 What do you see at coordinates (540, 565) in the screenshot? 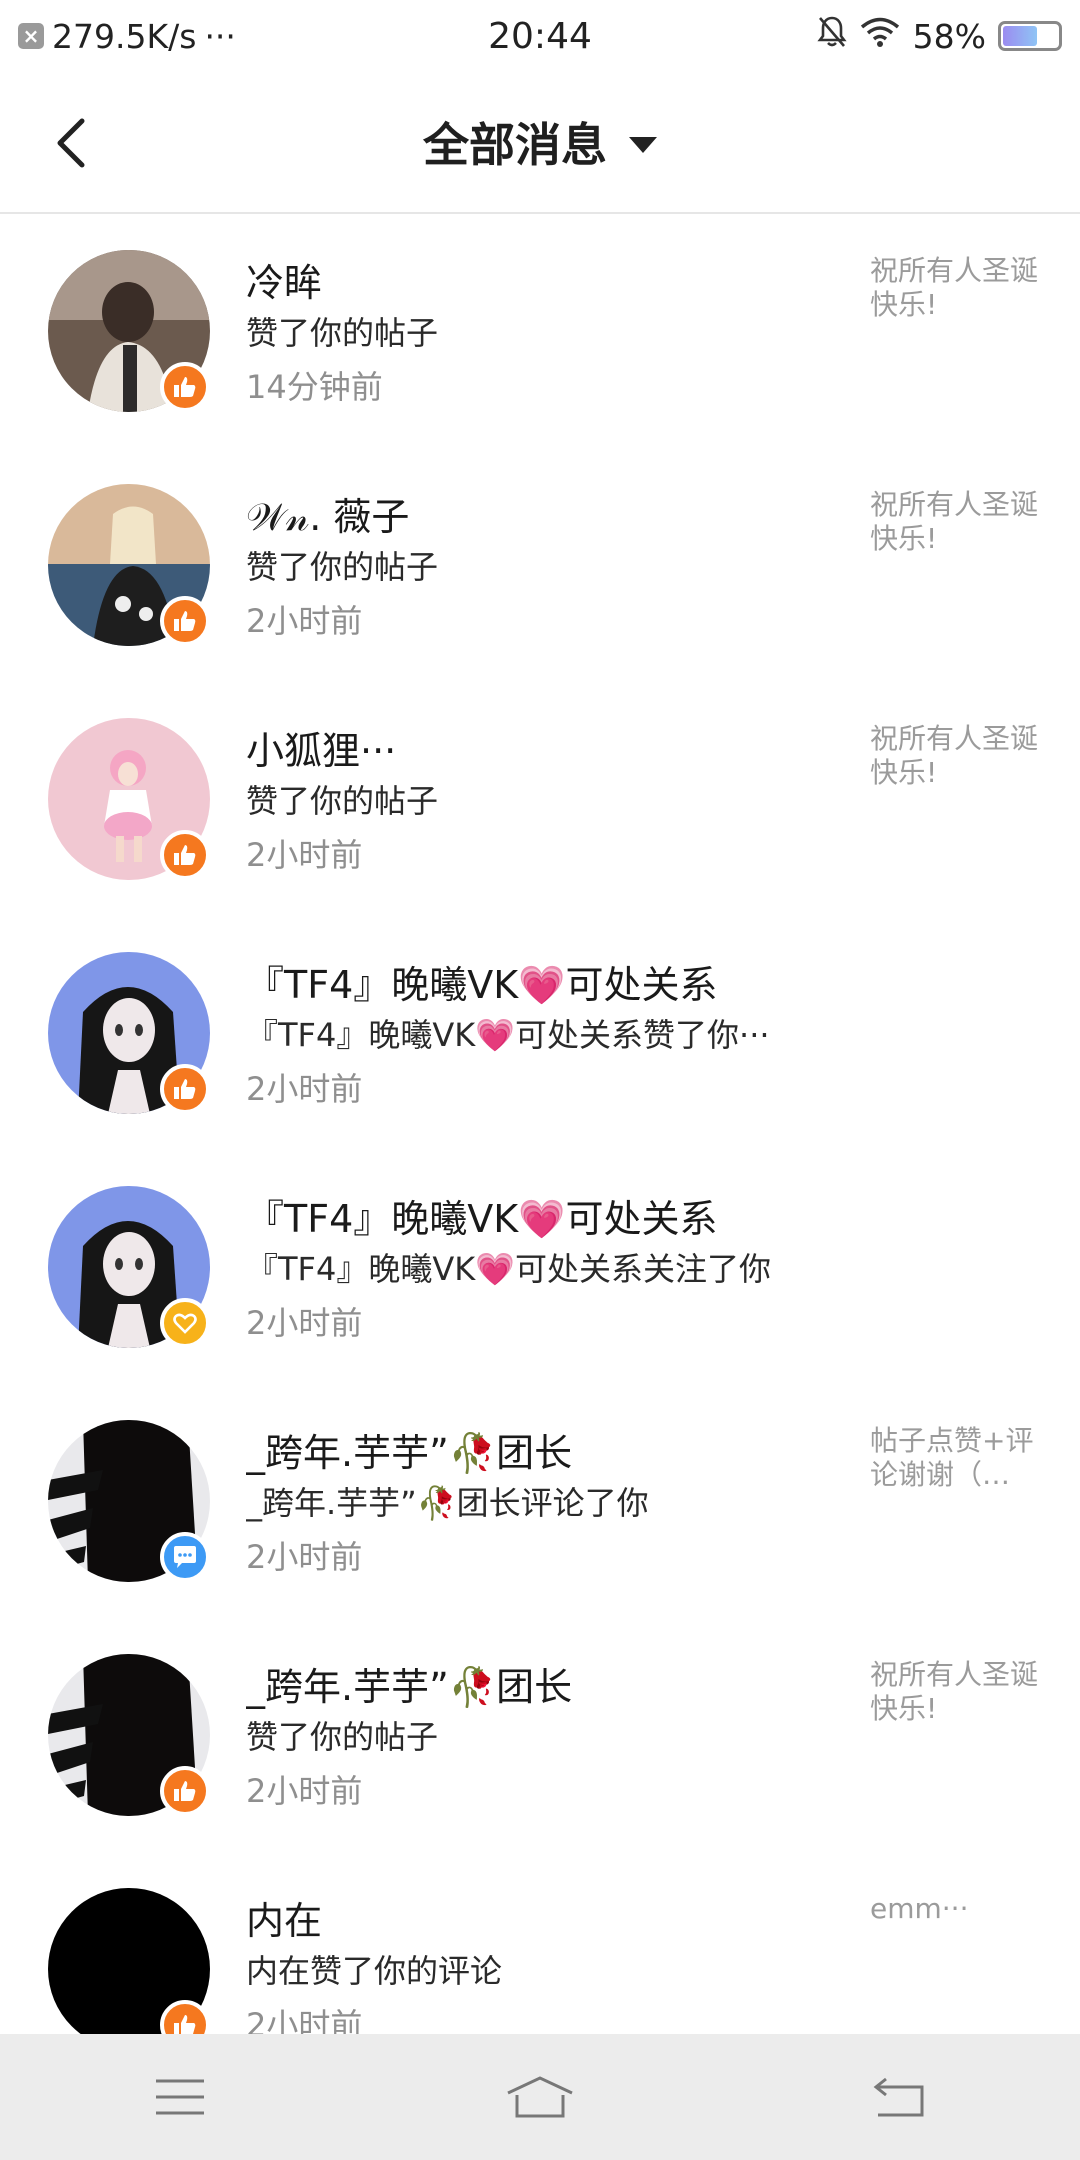
I see `message-item: 𝒲𝓃. 薇子 赞了你的帖子 2小时前 祝所有人圣诞快乐!` at bounding box center [540, 565].